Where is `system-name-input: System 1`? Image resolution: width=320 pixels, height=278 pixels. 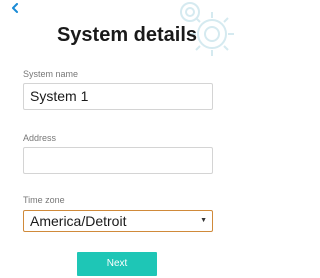
system-name-input: System 1 is located at coordinates (118, 96).